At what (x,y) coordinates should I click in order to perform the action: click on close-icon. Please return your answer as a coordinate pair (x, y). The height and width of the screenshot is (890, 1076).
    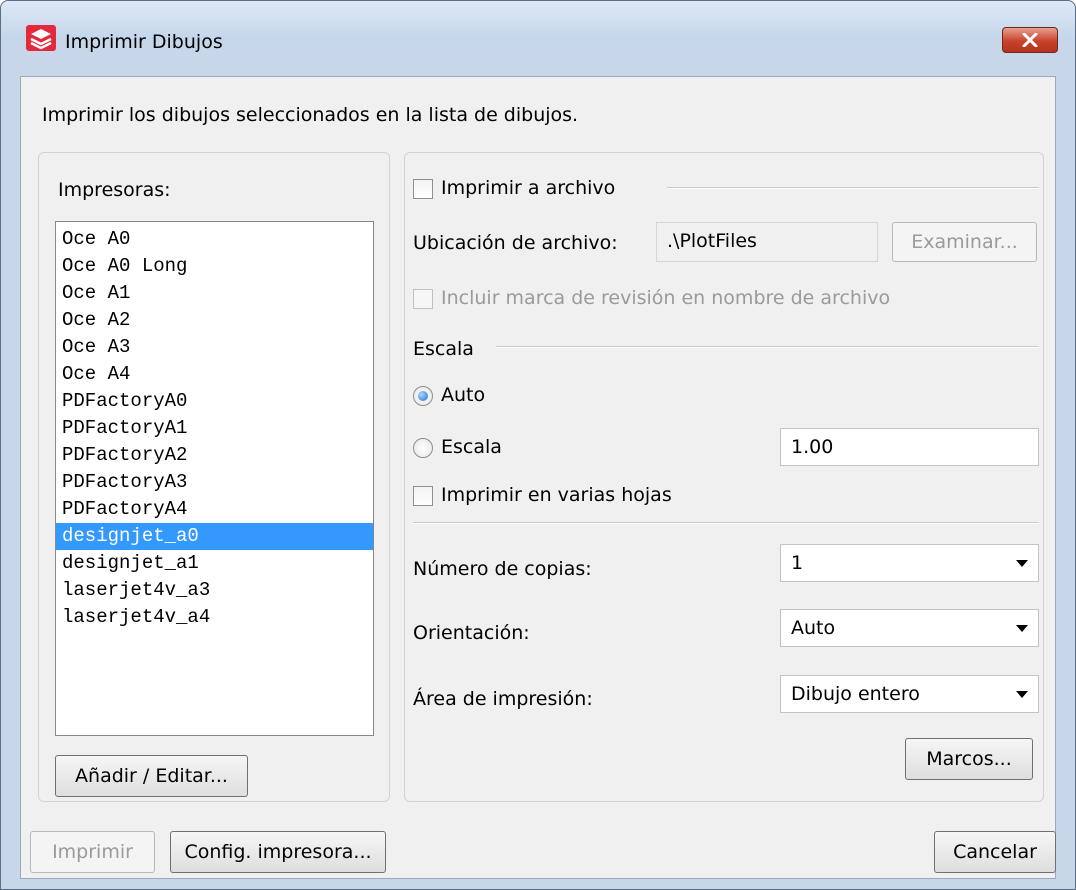
    Looking at the image, I should click on (1030, 40).